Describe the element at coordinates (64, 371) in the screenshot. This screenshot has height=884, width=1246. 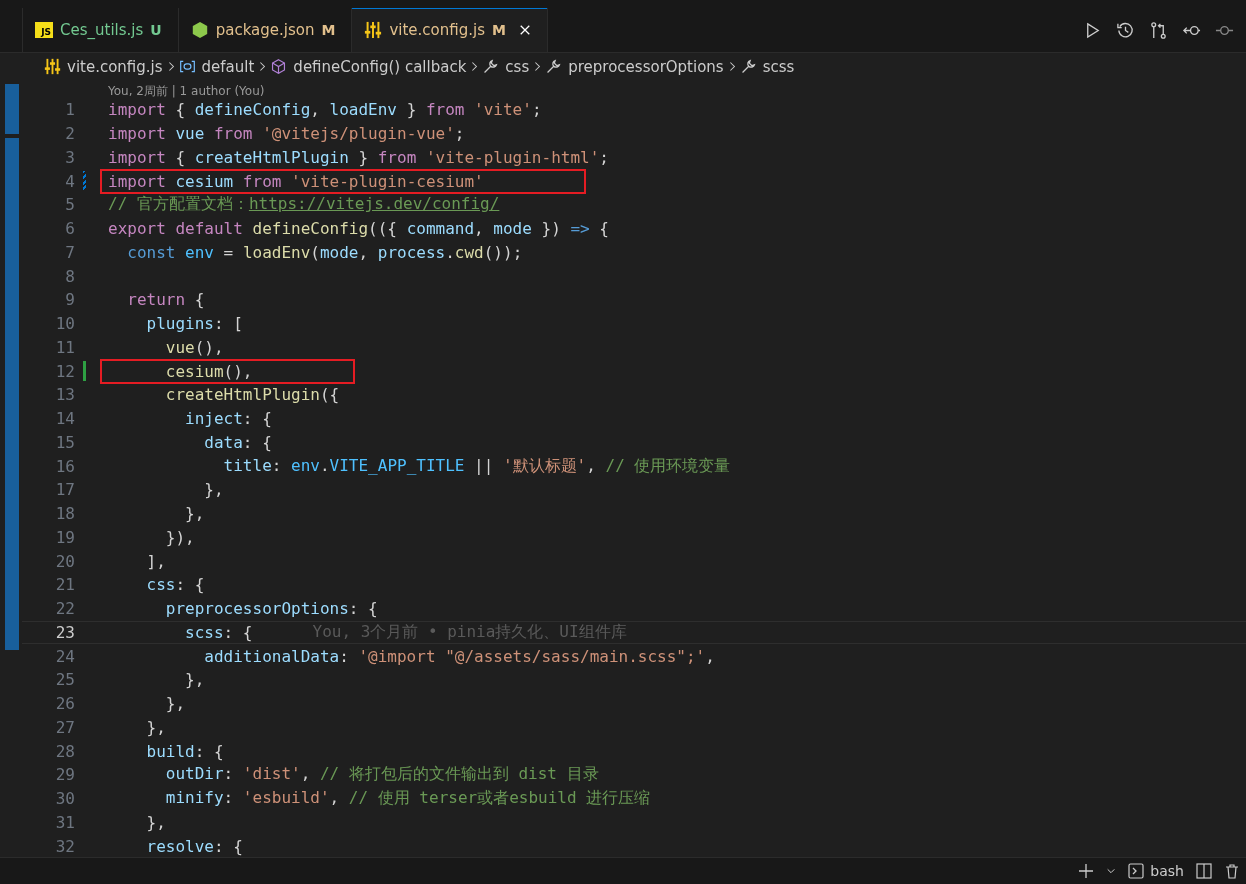
I see `line-number: 12` at that location.